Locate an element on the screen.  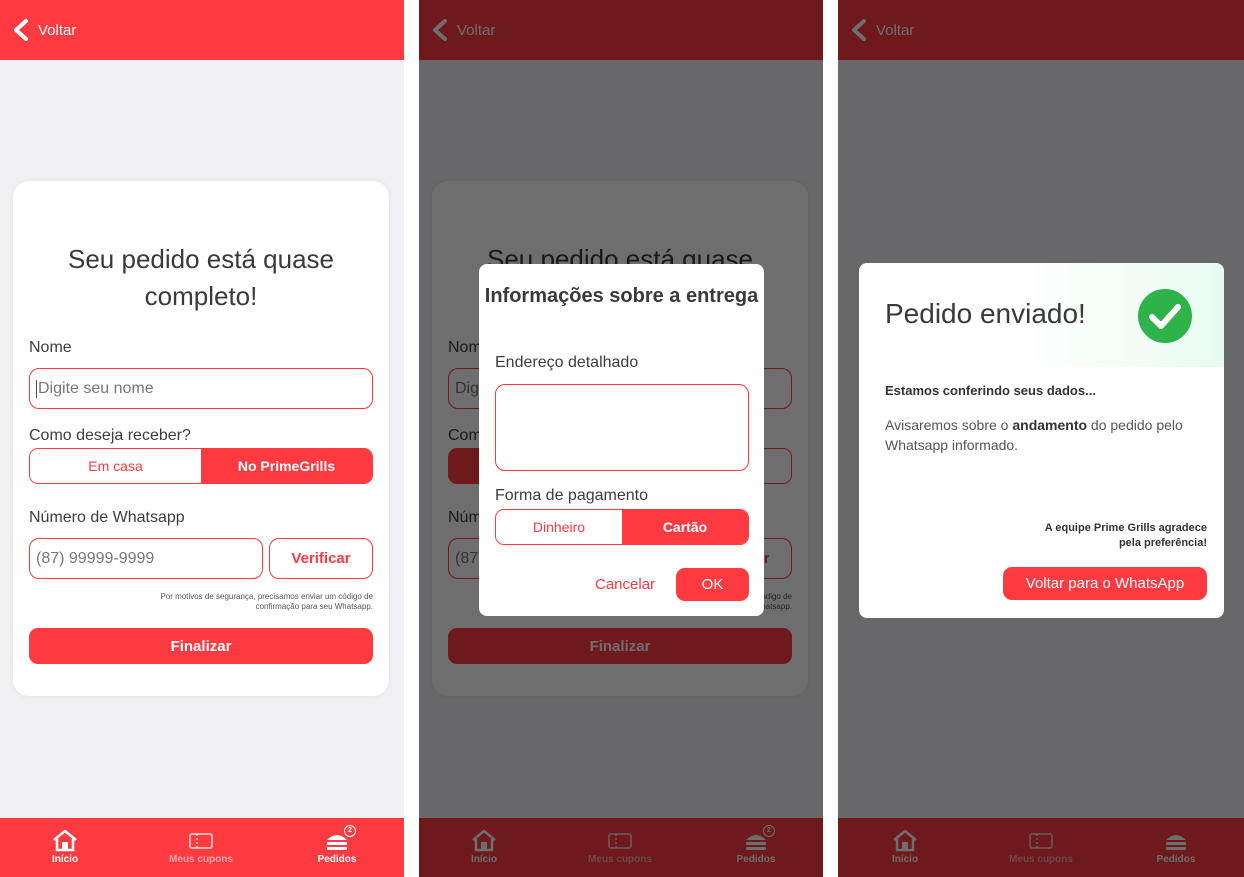
home-icon is located at coordinates (65, 840).